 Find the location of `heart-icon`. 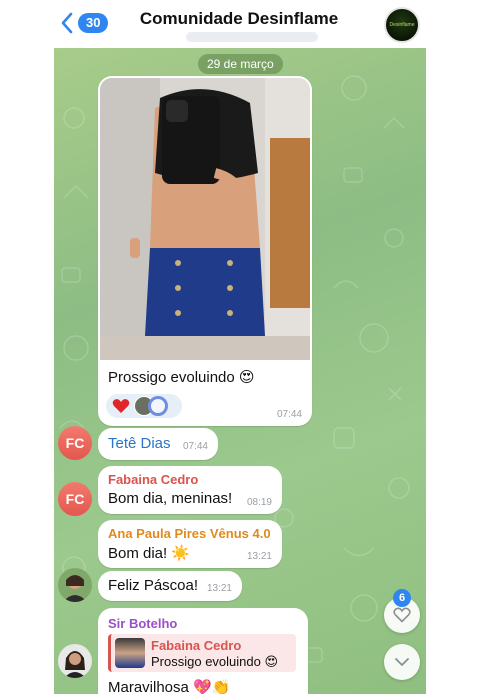

heart-icon is located at coordinates (402, 615).